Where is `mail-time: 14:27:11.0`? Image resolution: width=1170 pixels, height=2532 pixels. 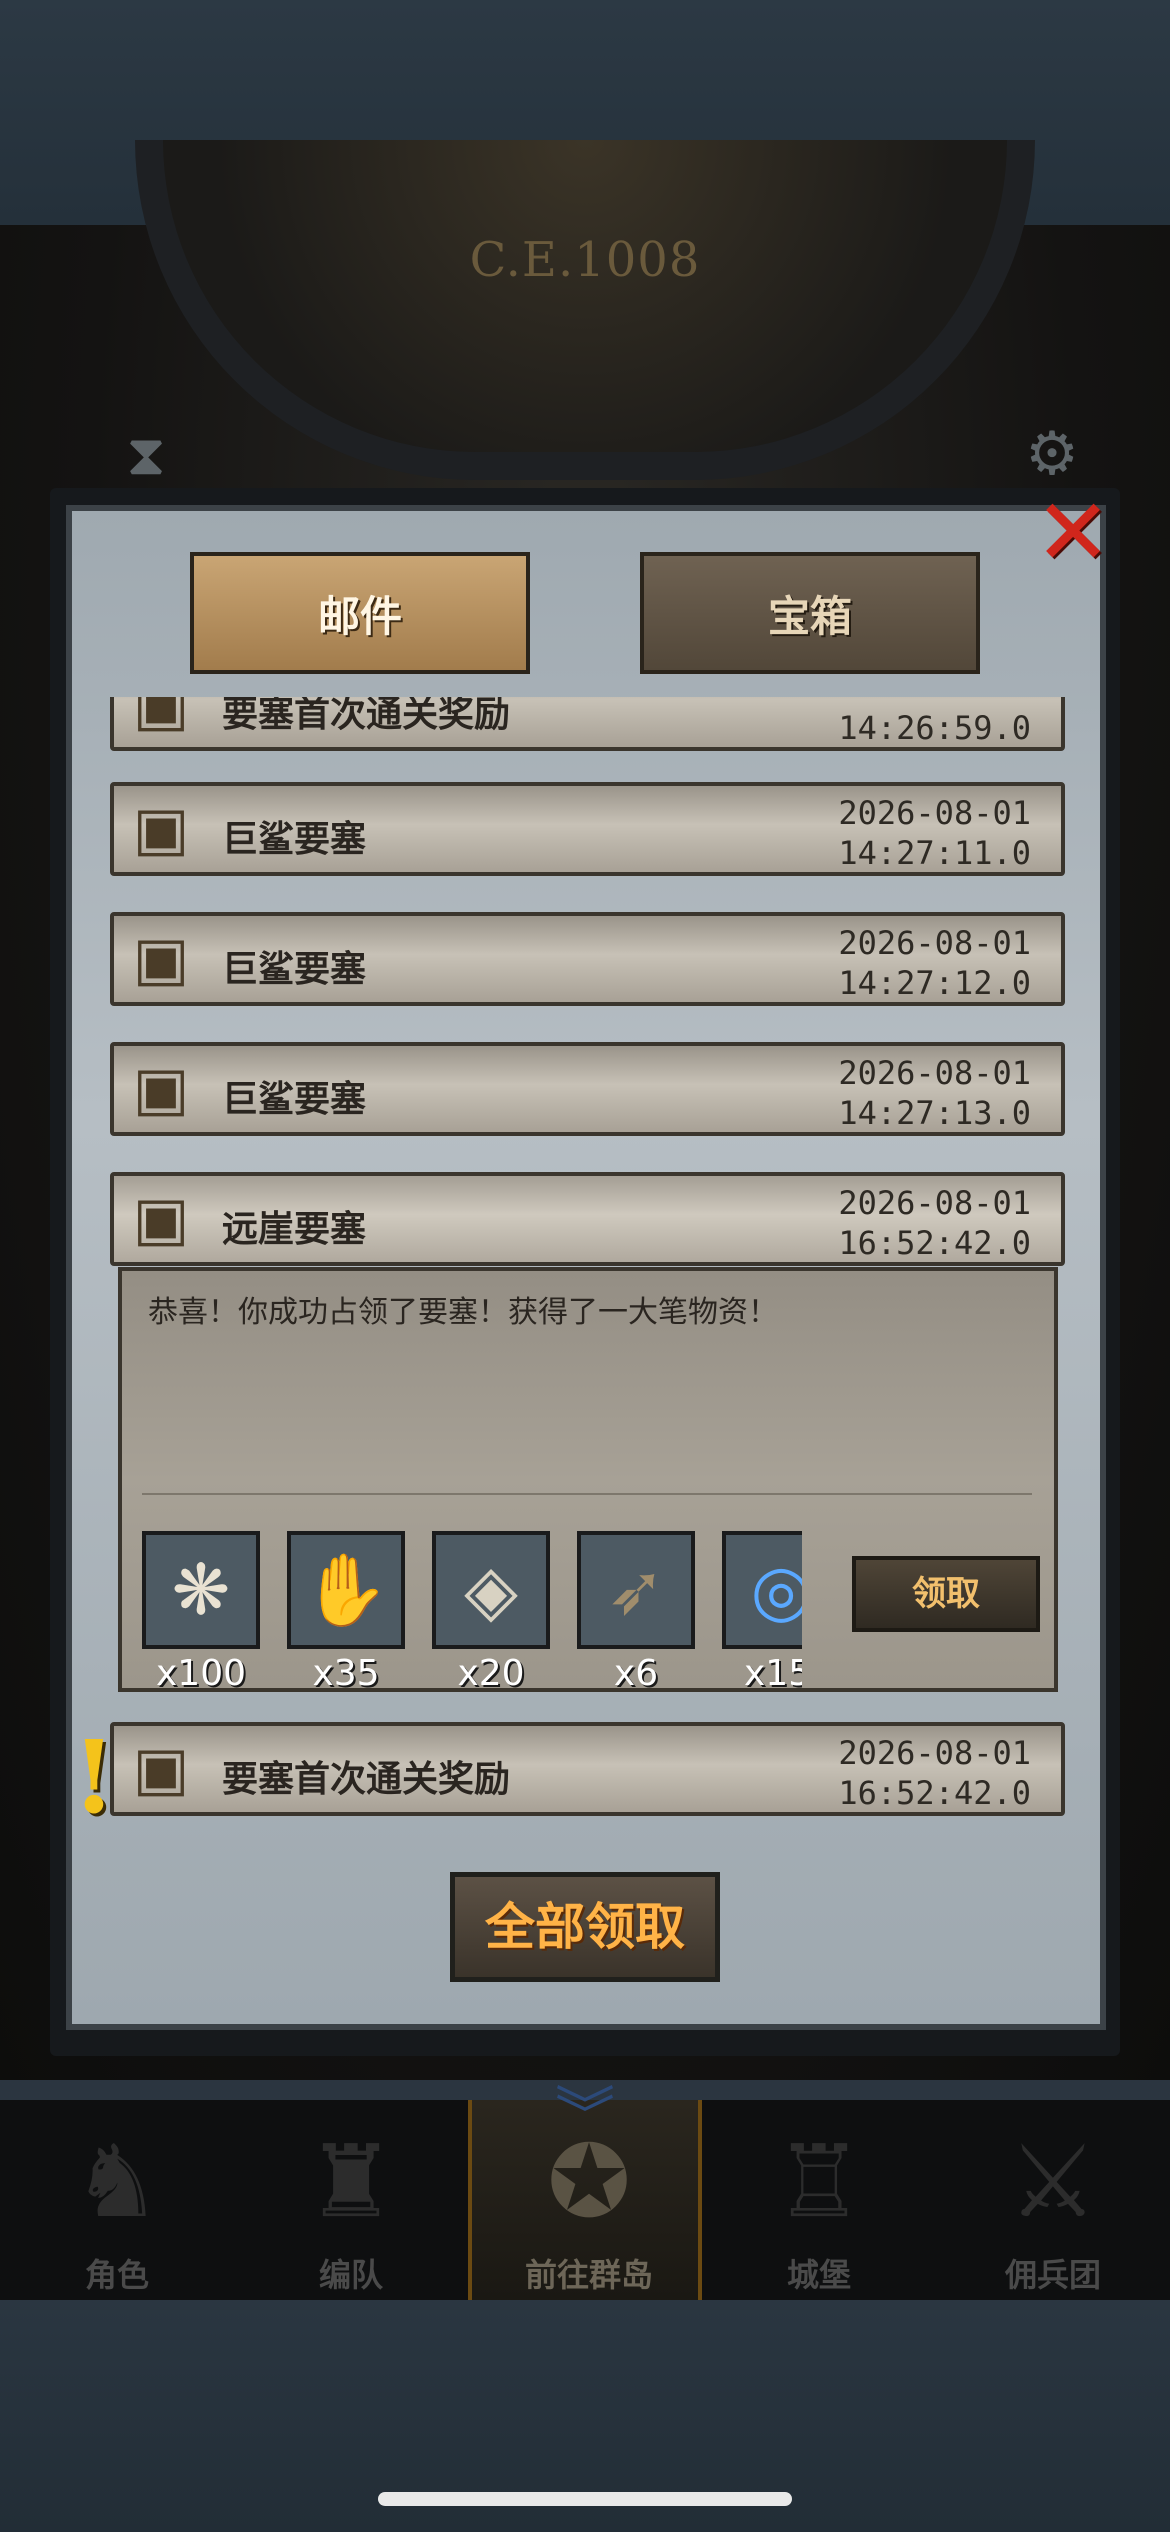 mail-time: 14:27:11.0 is located at coordinates (934, 853).